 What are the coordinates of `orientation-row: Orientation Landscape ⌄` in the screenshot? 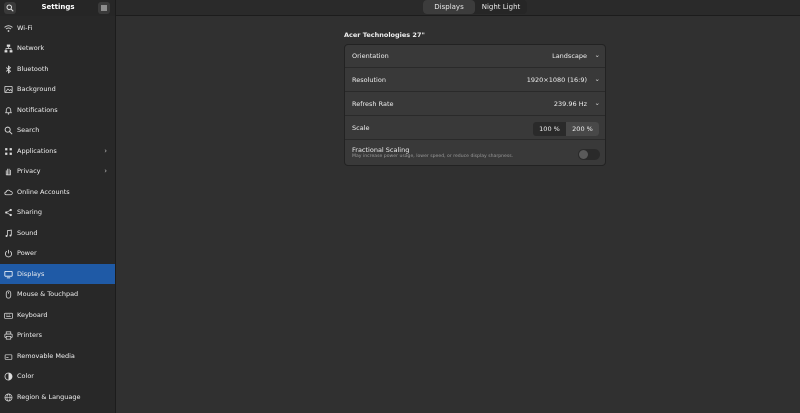 It's located at (475, 56).